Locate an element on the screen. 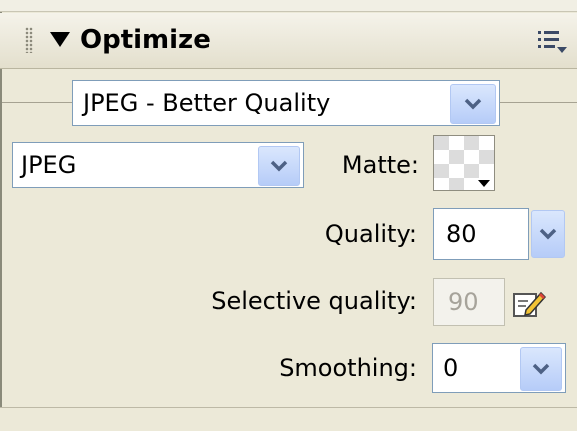  panel-bottom-strip is located at coordinates (288, 419).